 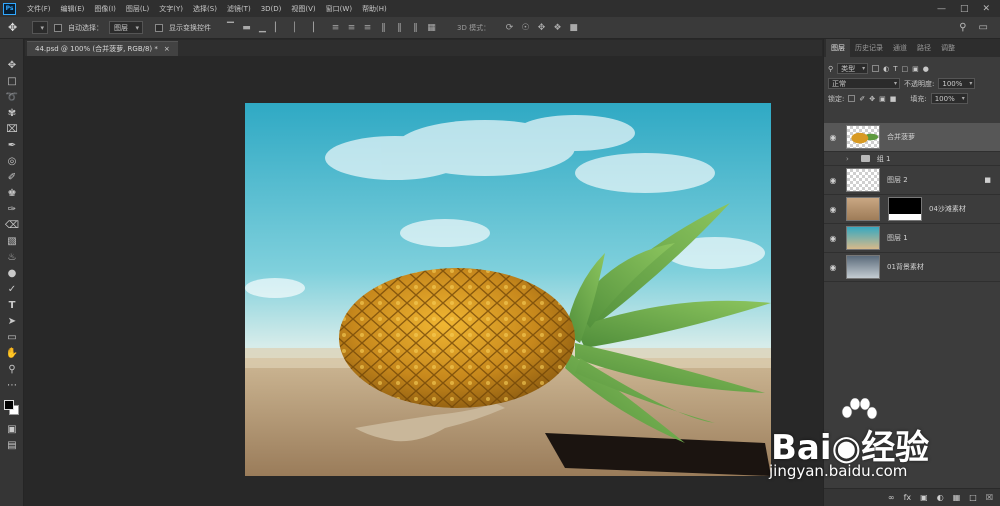 What do you see at coordinates (926, 69) in the screenshot?
I see `filter-toggle-icon: ●` at bounding box center [926, 69].